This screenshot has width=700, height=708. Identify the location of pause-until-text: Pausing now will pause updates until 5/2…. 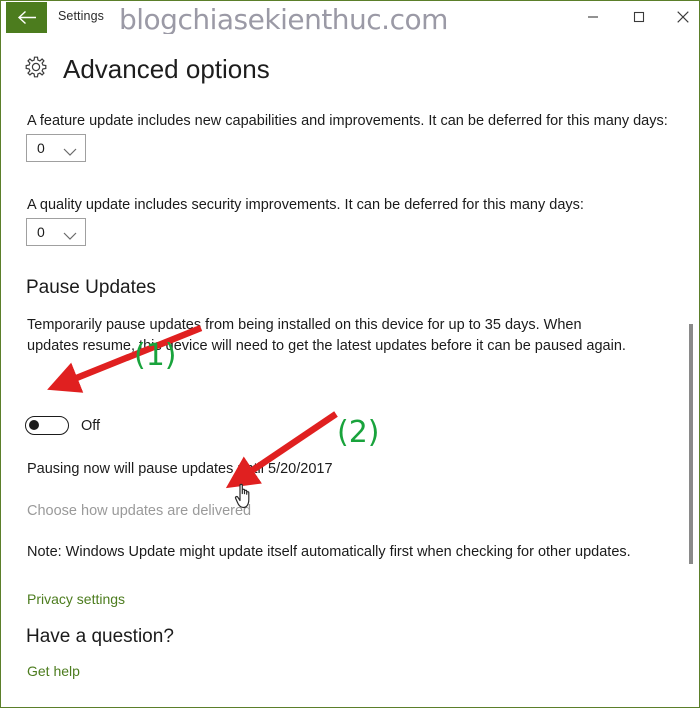
(180, 469).